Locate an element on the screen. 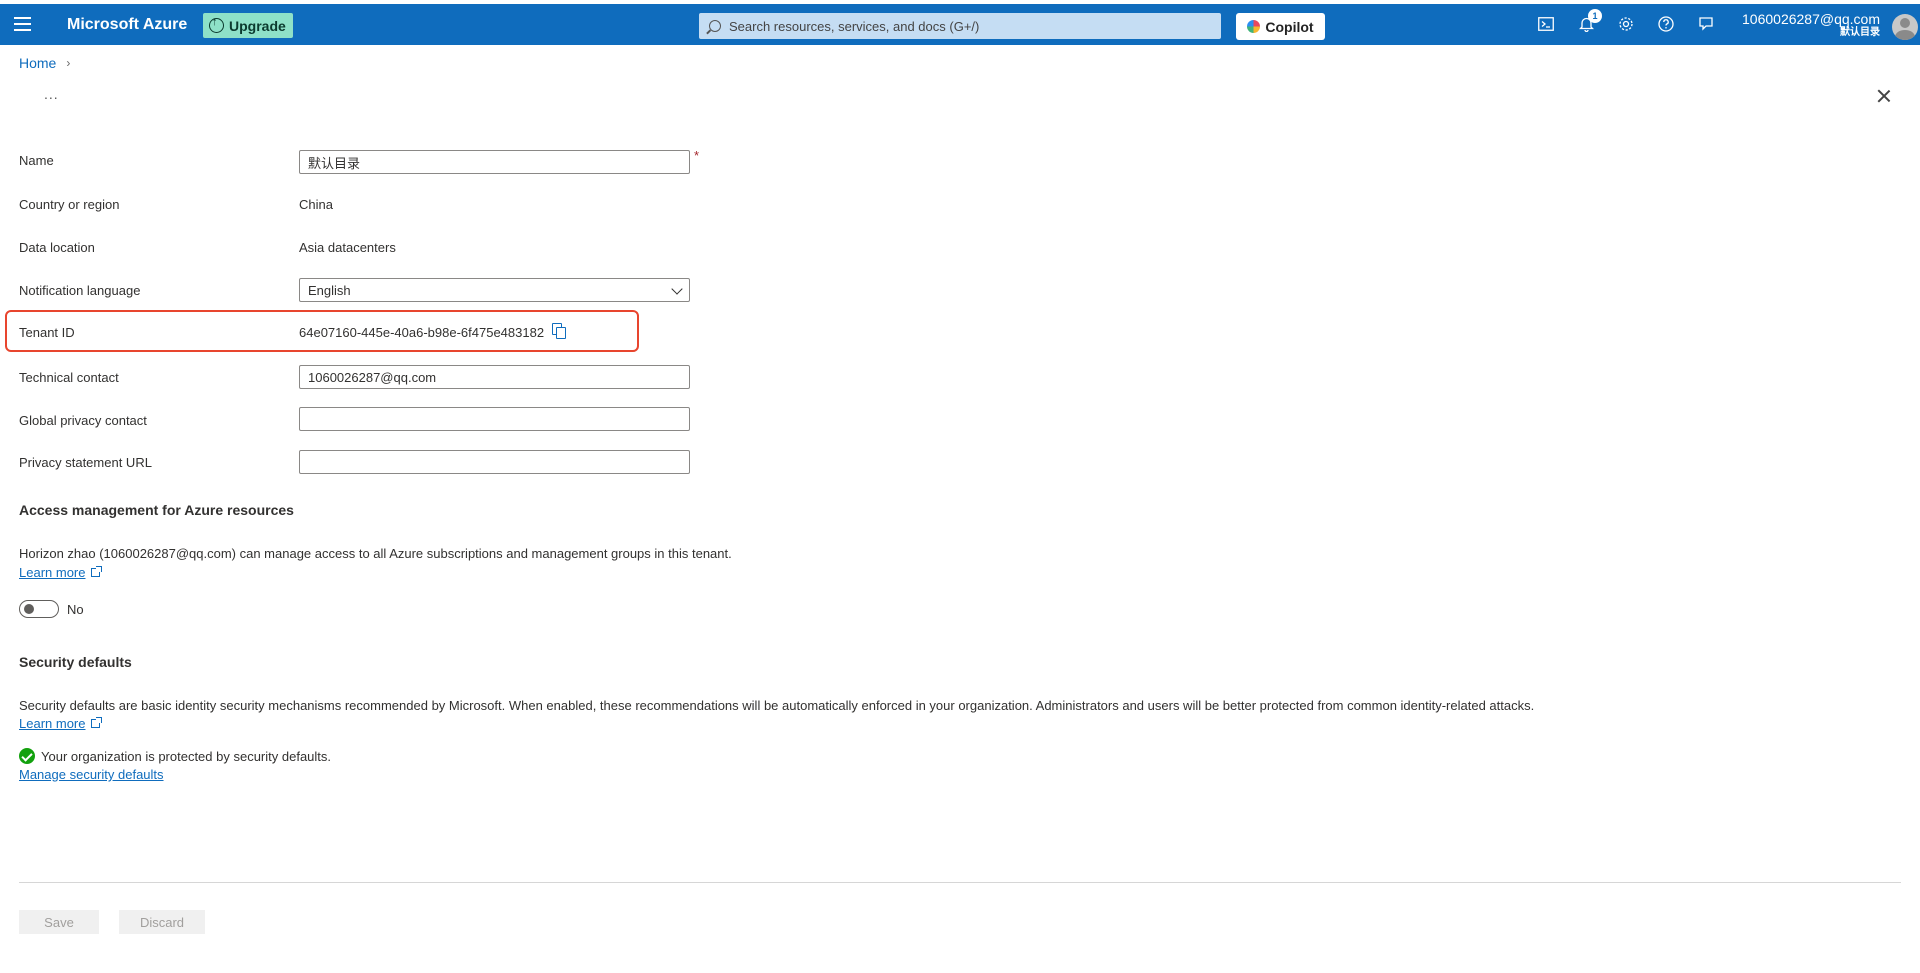  settings-gear-icon is located at coordinates (1626, 24).